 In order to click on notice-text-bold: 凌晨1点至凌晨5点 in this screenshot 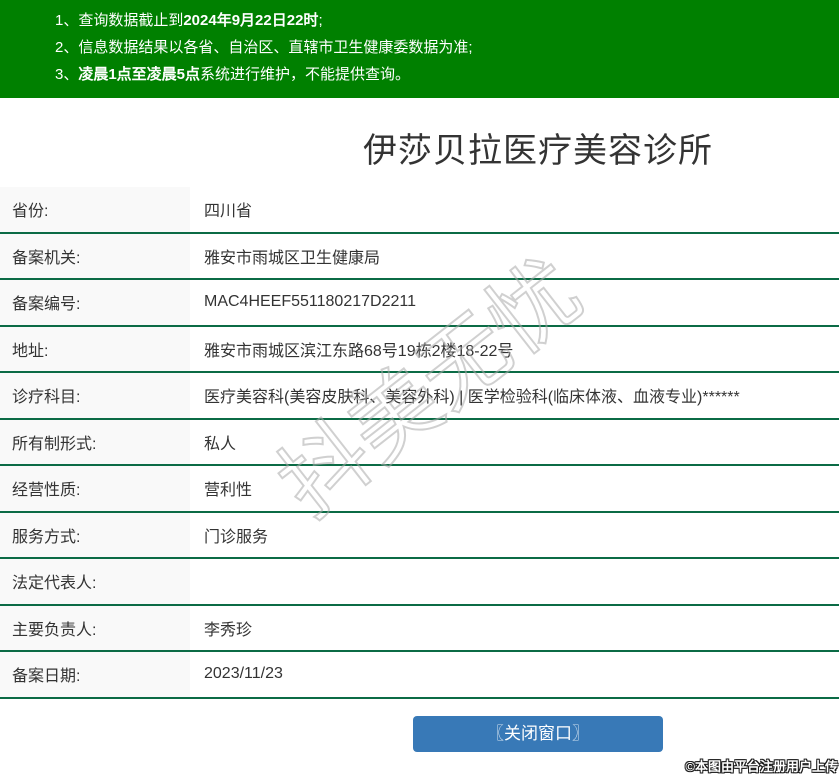, I will do `click(139, 74)`.